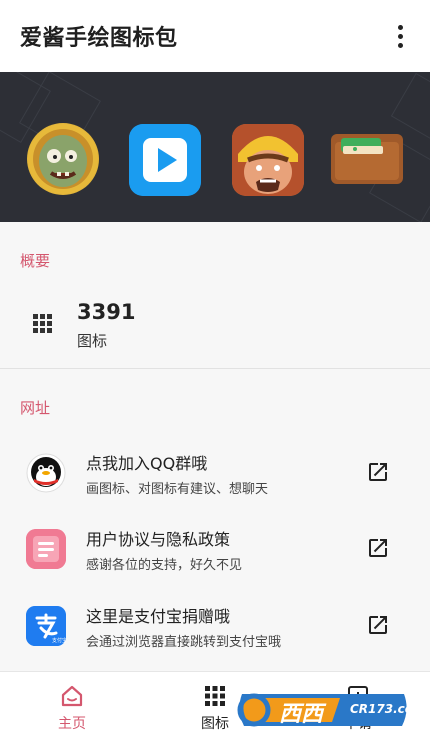 The width and height of the screenshot is (430, 739). What do you see at coordinates (99, 38) in the screenshot?
I see `app-title: 爱酱手绘图标包` at bounding box center [99, 38].